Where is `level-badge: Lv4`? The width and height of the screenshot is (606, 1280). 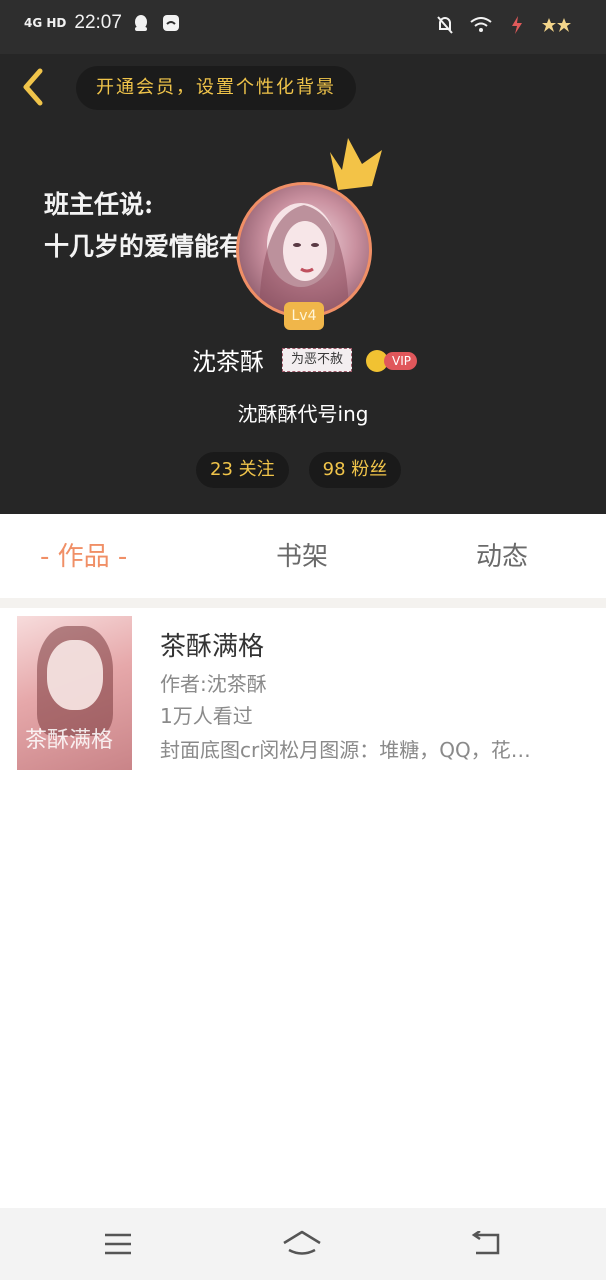 level-badge: Lv4 is located at coordinates (304, 316).